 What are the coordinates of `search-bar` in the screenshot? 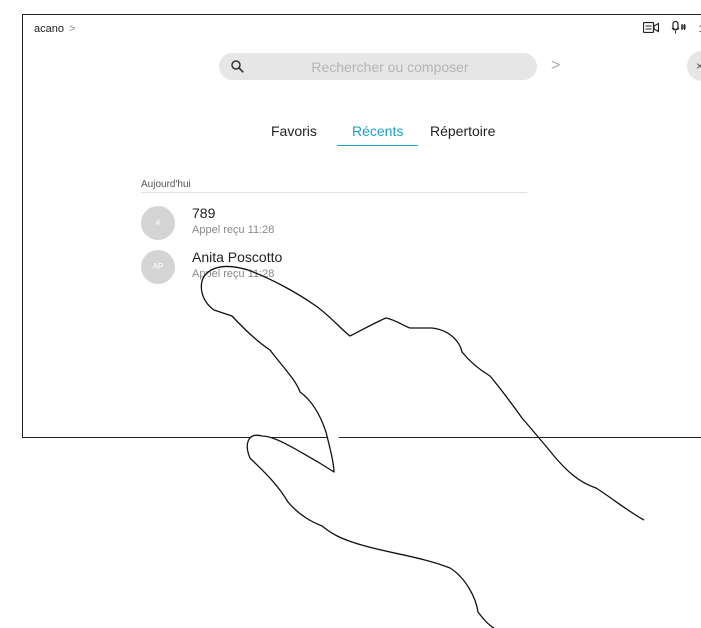 It's located at (378, 66).